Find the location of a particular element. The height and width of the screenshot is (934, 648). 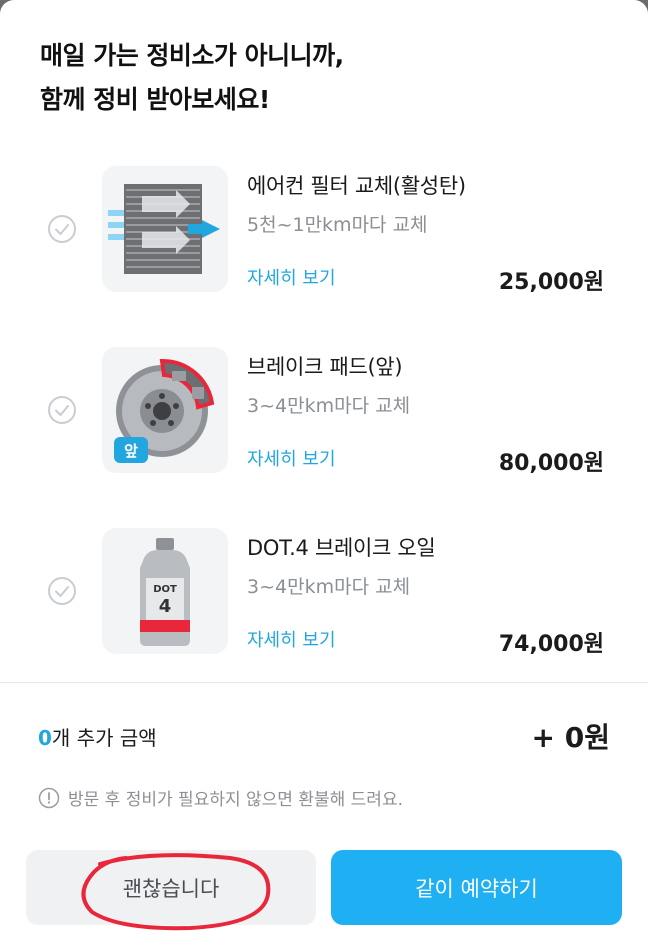

added-total: + 0원 is located at coordinates (570, 737).